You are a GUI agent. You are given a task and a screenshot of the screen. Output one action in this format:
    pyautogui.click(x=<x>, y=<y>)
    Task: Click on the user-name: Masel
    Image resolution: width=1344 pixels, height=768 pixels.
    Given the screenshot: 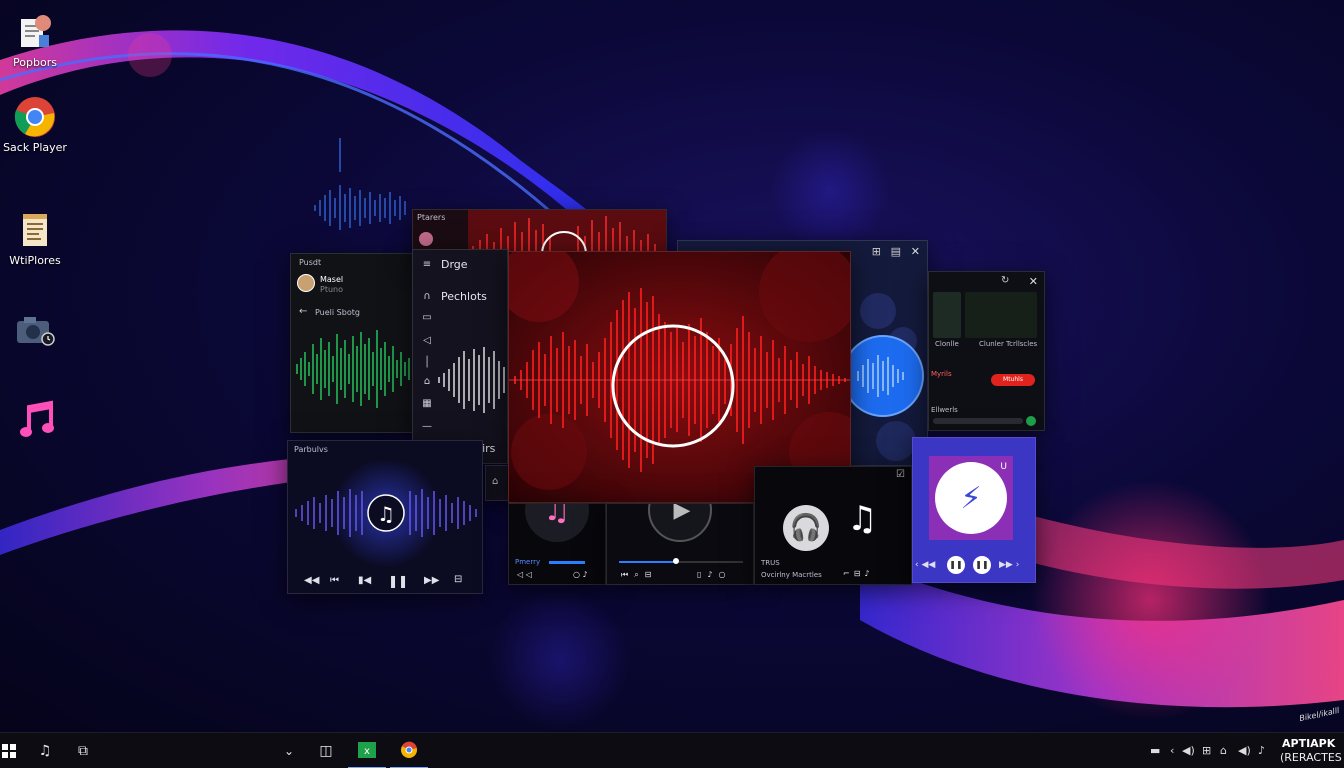 What is the action you would take?
    pyautogui.click(x=332, y=279)
    